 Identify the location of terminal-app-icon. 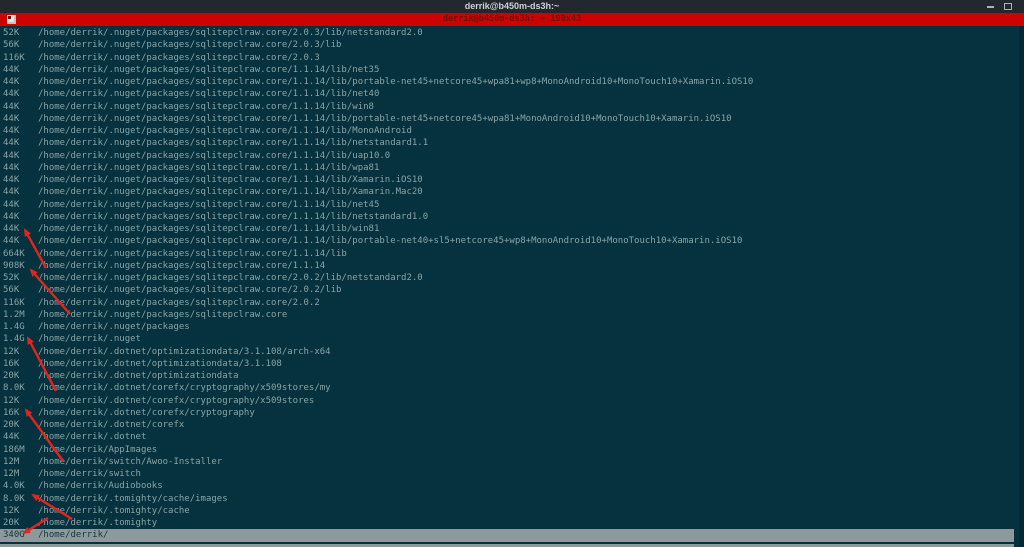
(11, 19).